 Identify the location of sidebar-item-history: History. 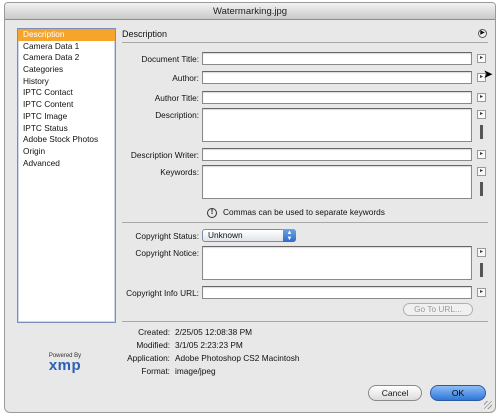
(66, 82).